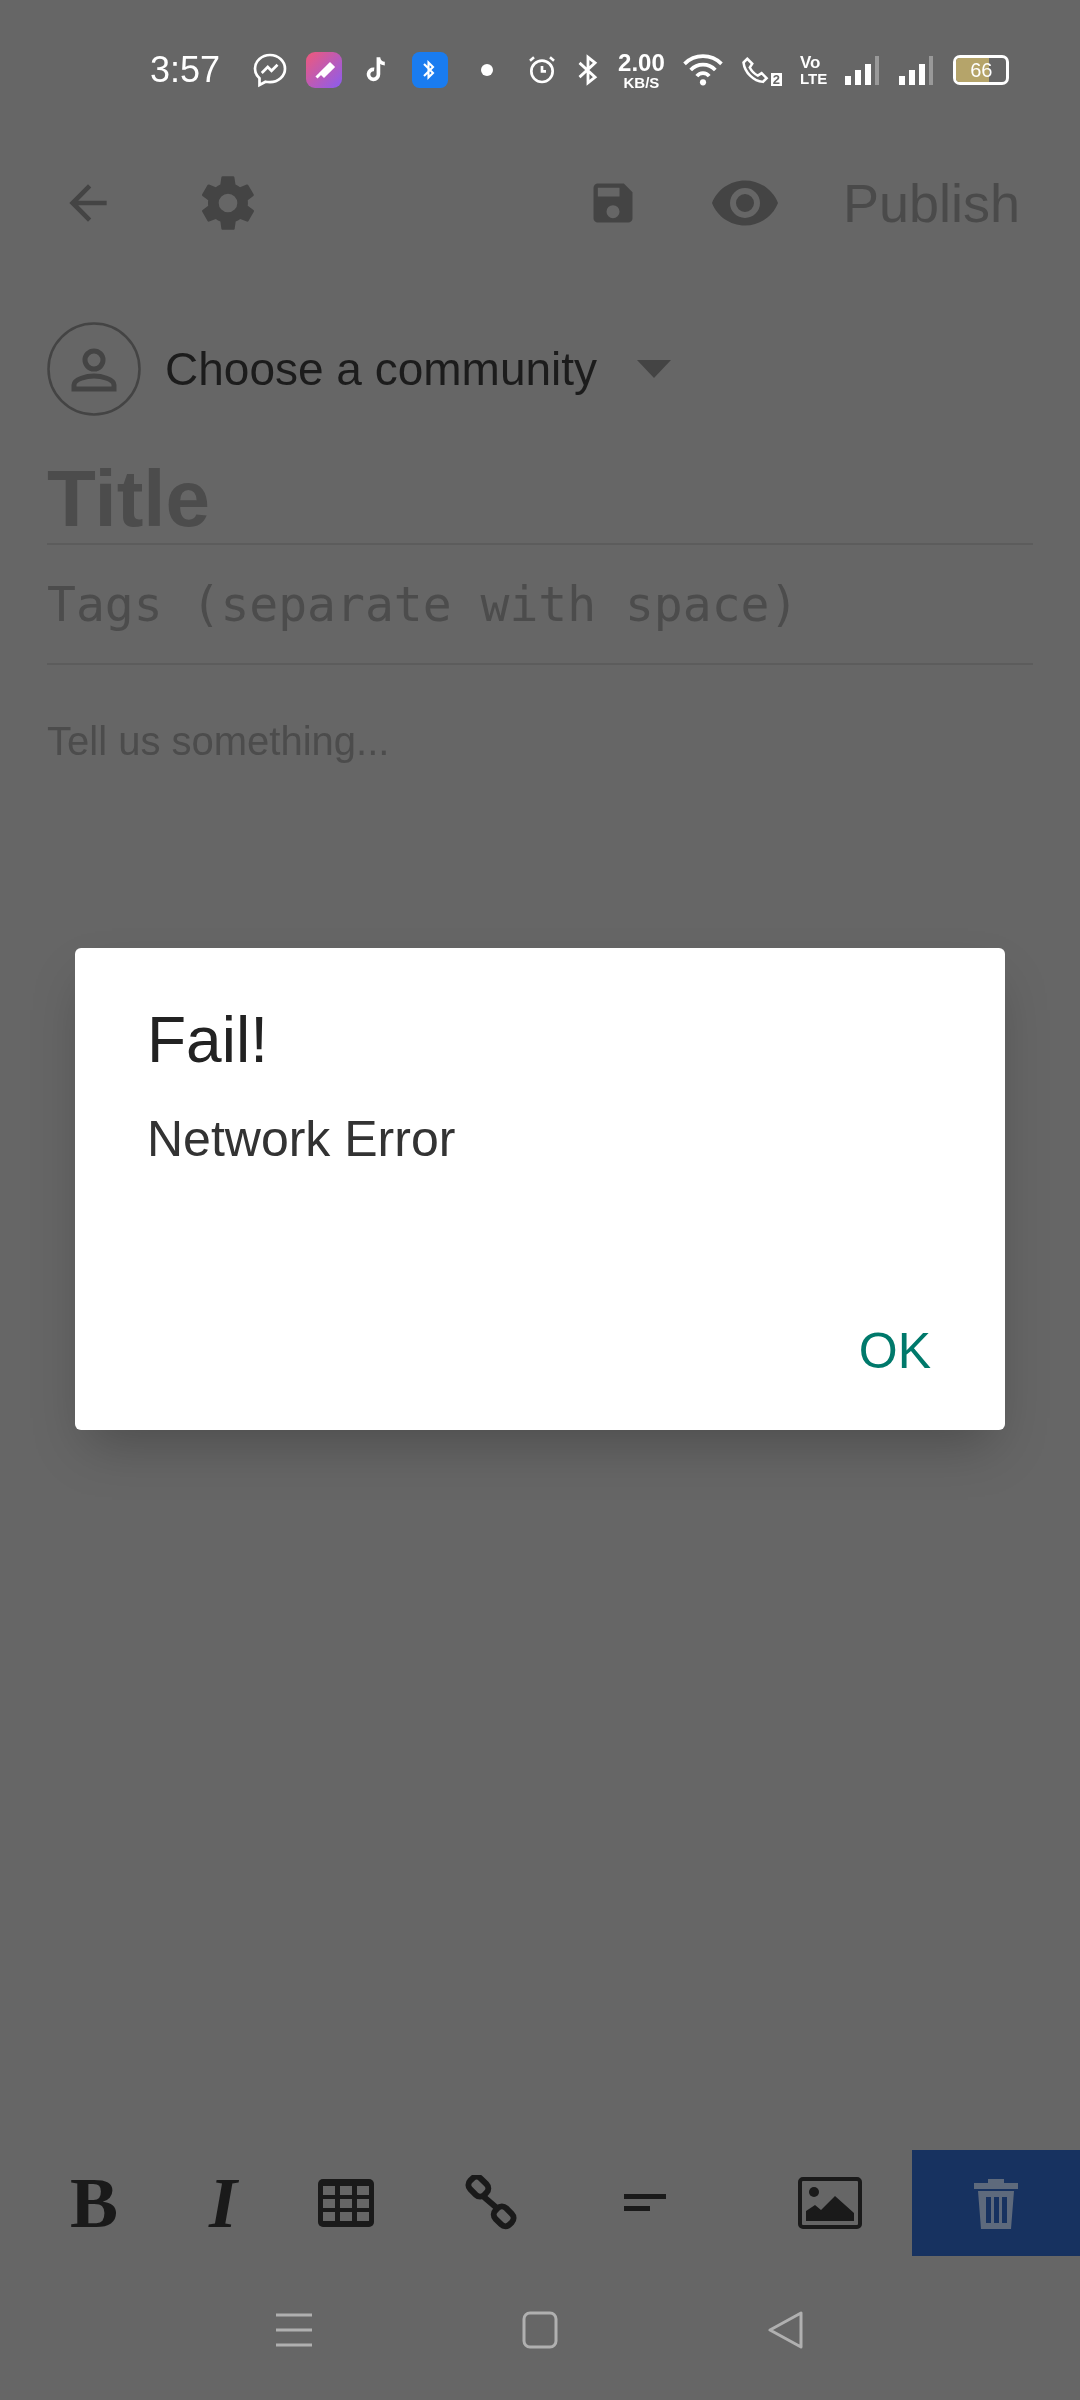 Image resolution: width=1080 pixels, height=2400 pixels. I want to click on ok-button: OK, so click(894, 1351).